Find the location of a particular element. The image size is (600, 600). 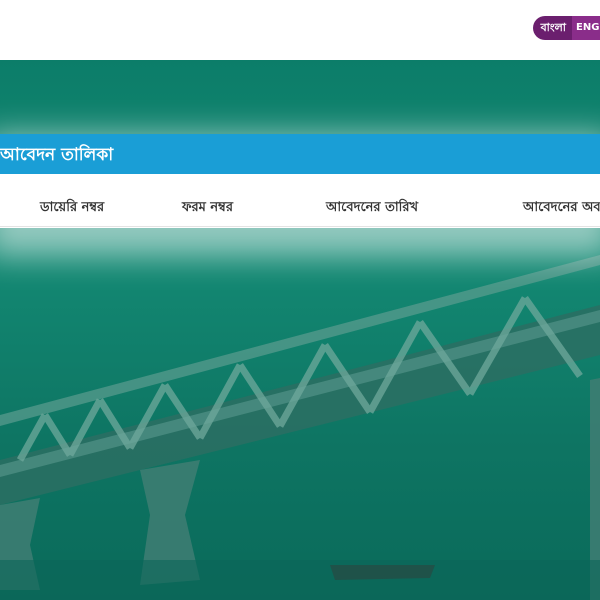

english-option: ENGLISH is located at coordinates (586, 28).